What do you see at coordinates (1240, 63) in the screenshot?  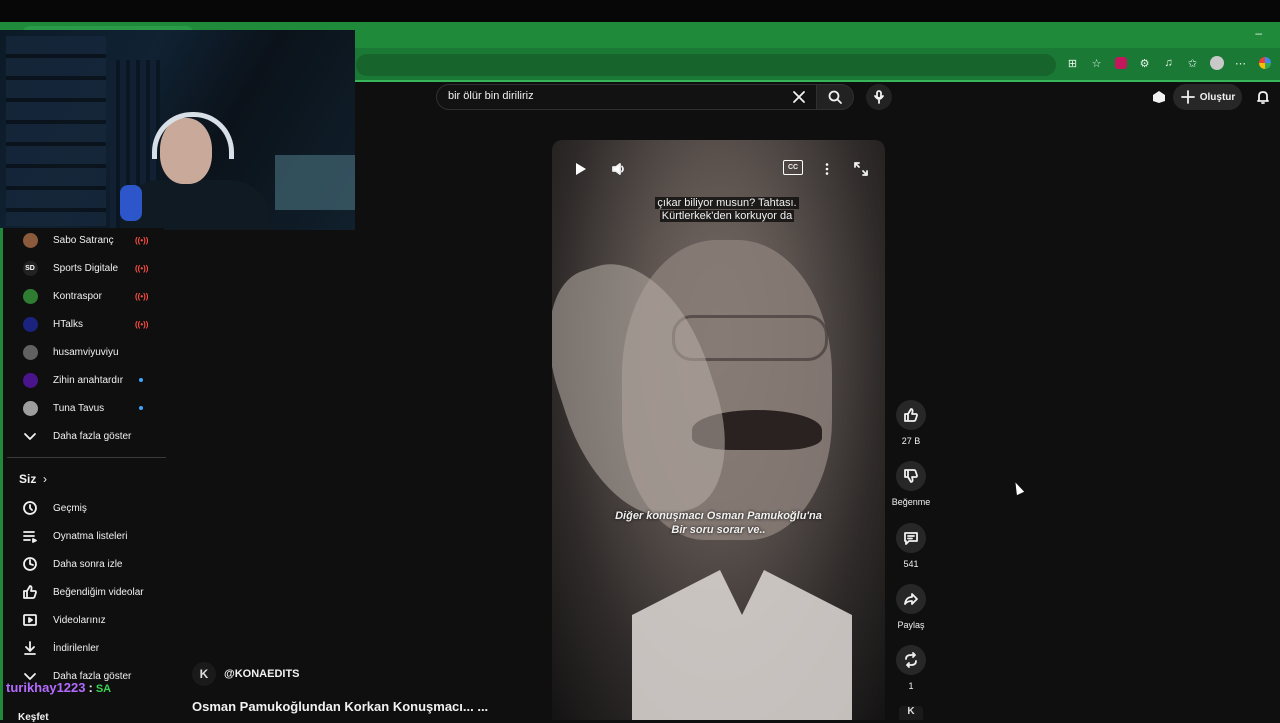 I see `menu-icon: ⋯` at bounding box center [1240, 63].